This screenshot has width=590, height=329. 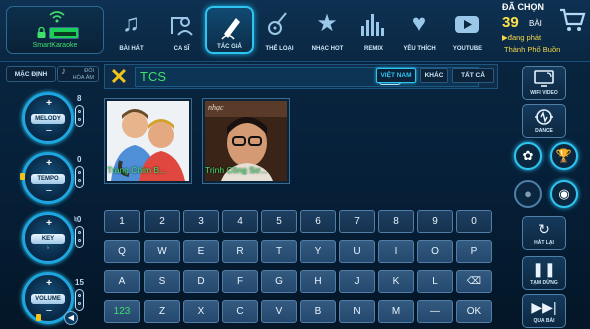 I want to click on key-space: —, so click(x=435, y=311).